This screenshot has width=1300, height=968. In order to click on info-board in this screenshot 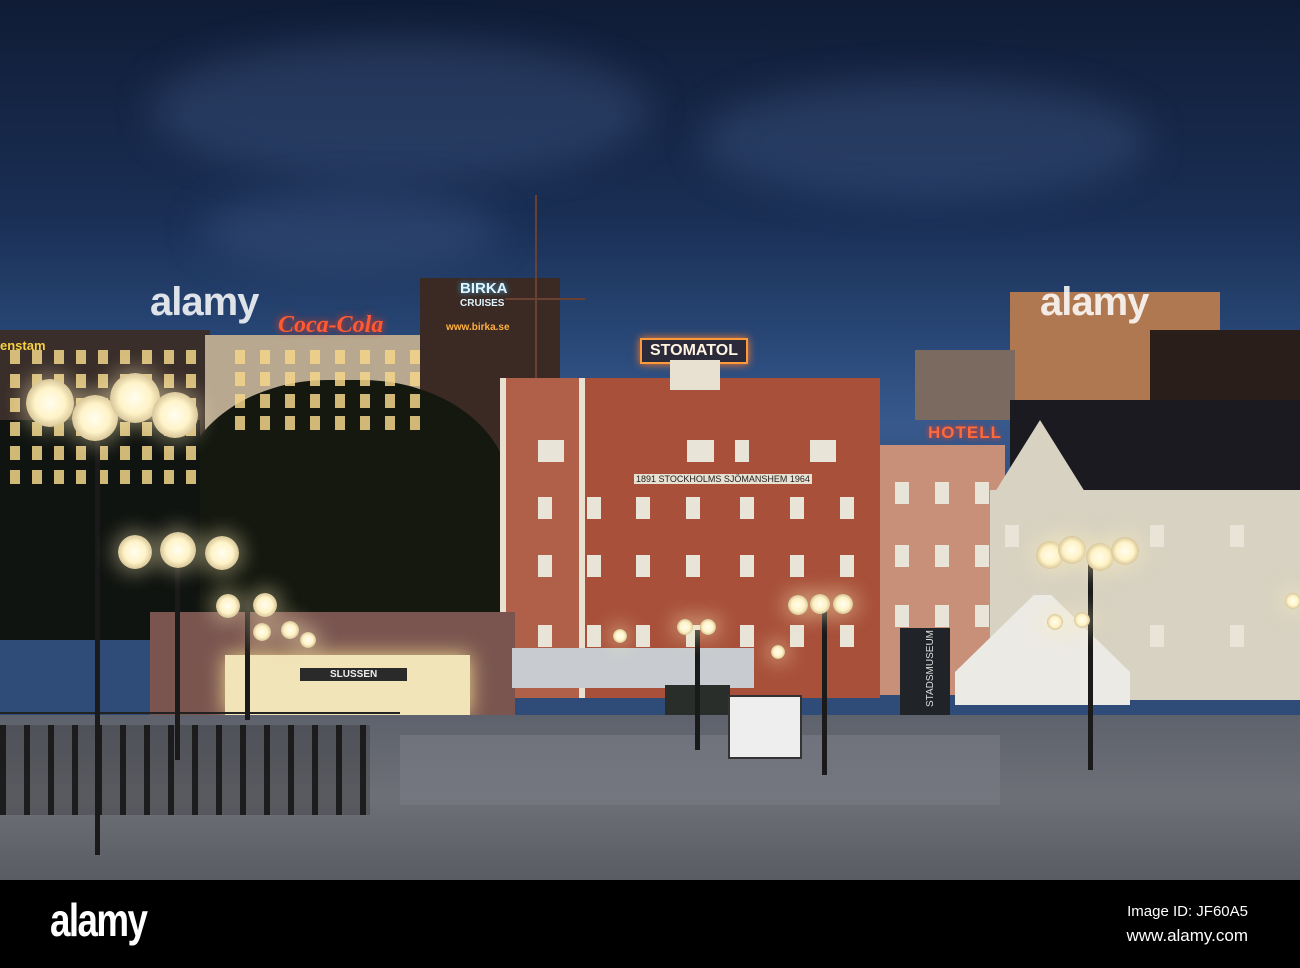, I will do `click(765, 727)`.